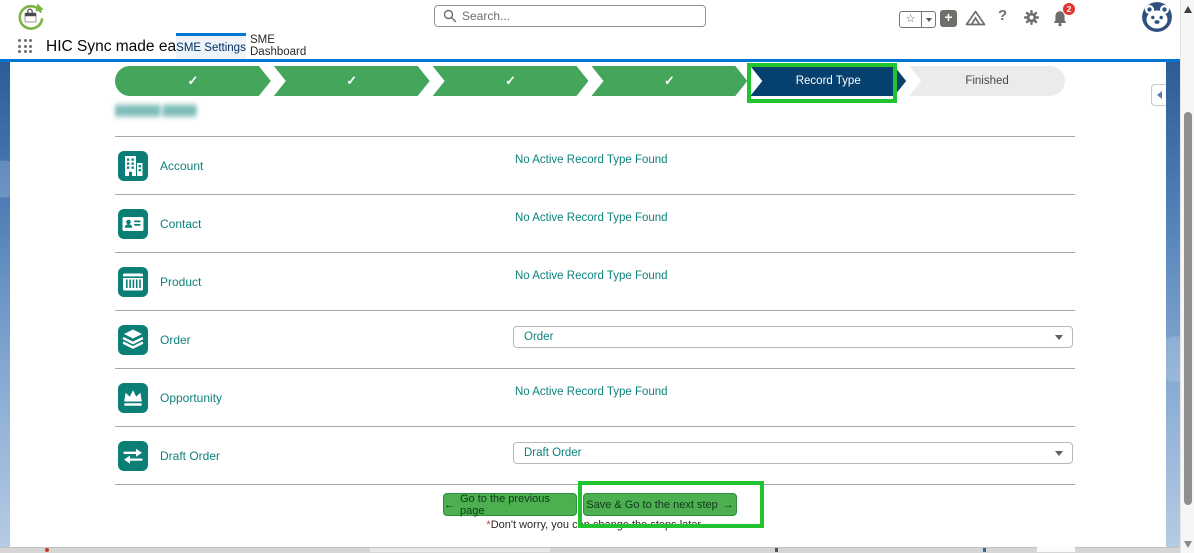  I want to click on scrollbar-thumb, so click(1188, 308).